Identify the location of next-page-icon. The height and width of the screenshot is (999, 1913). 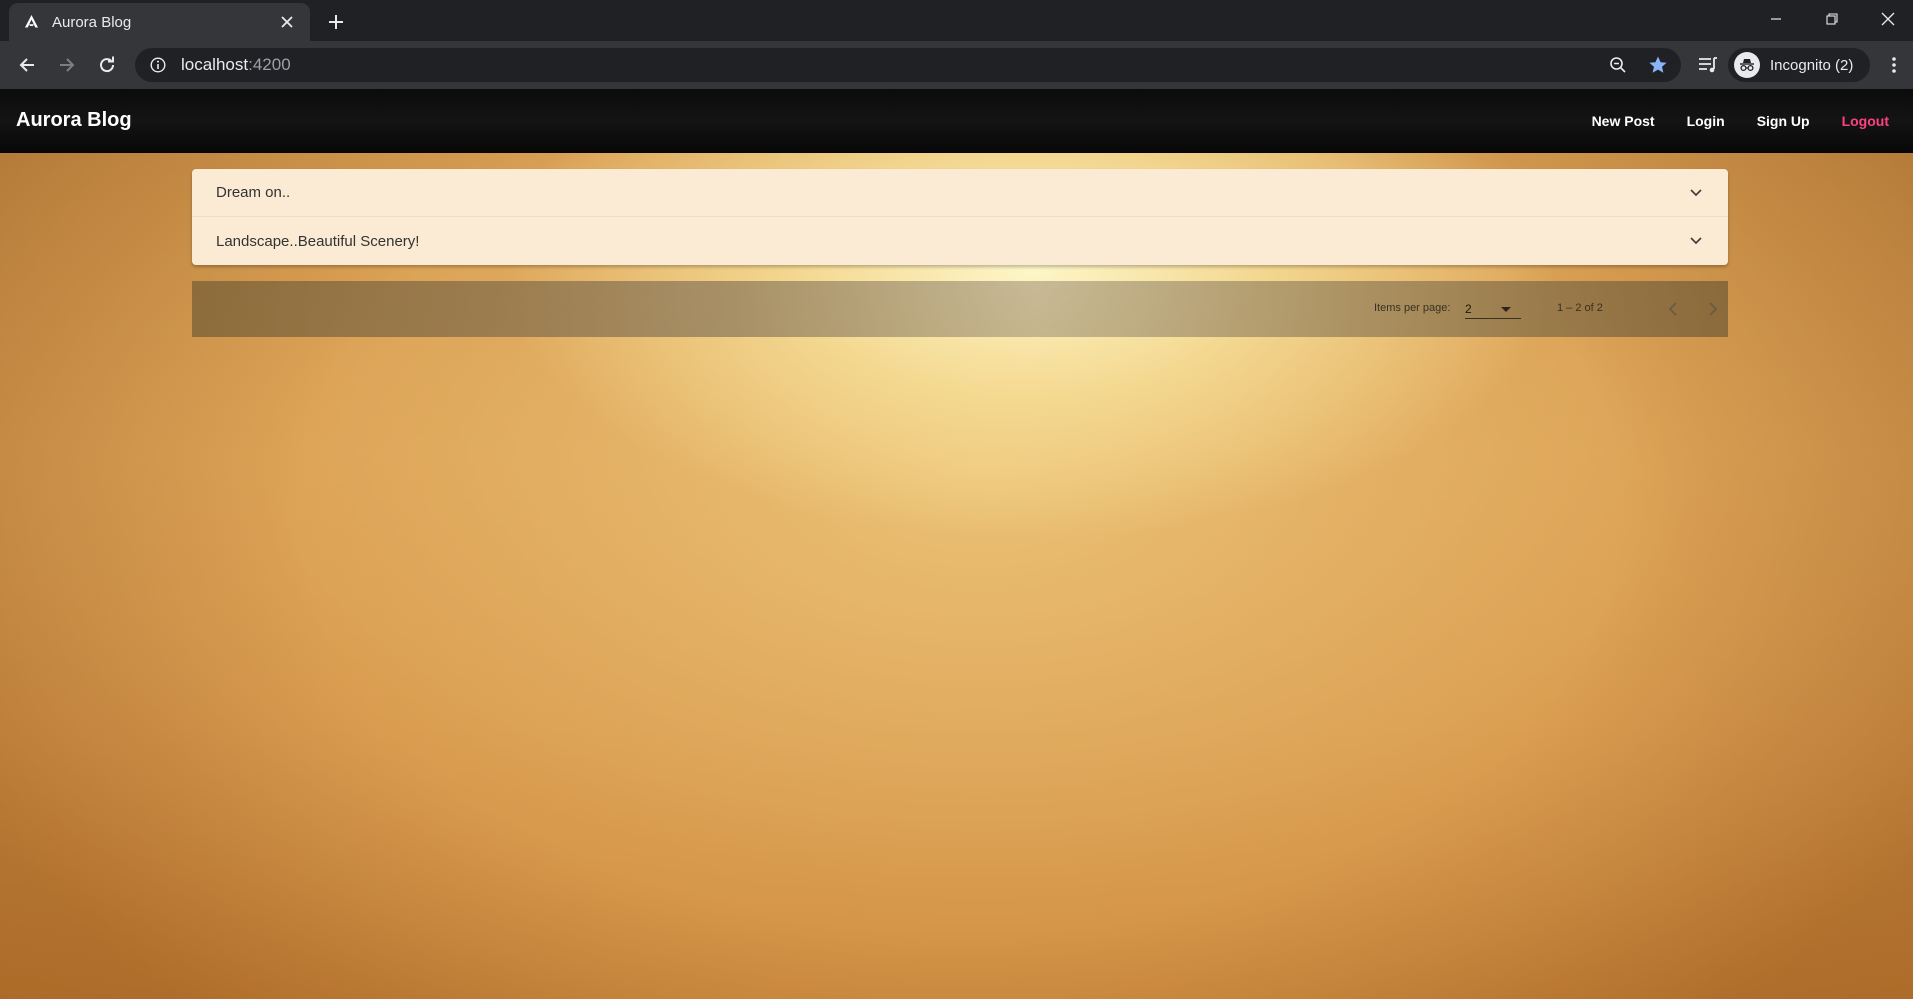
(1713, 309).